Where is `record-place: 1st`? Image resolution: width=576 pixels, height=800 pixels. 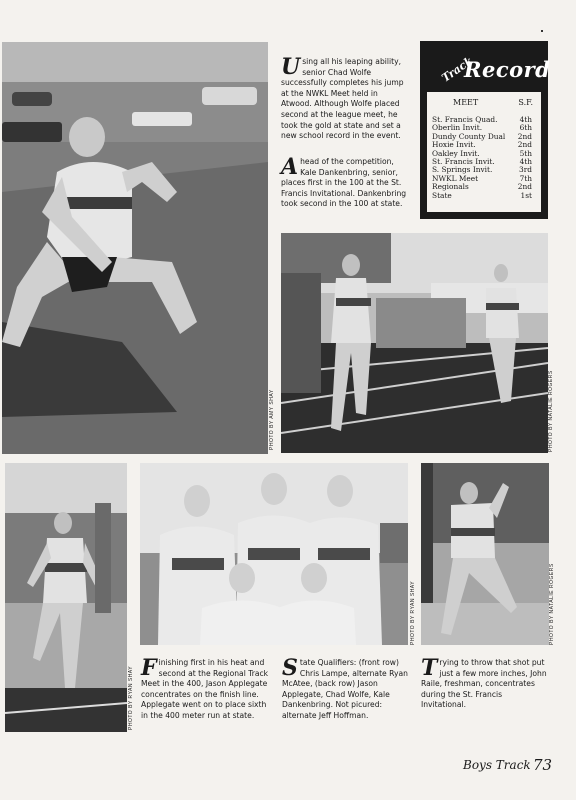
record-place: 1st is located at coordinates (526, 195).